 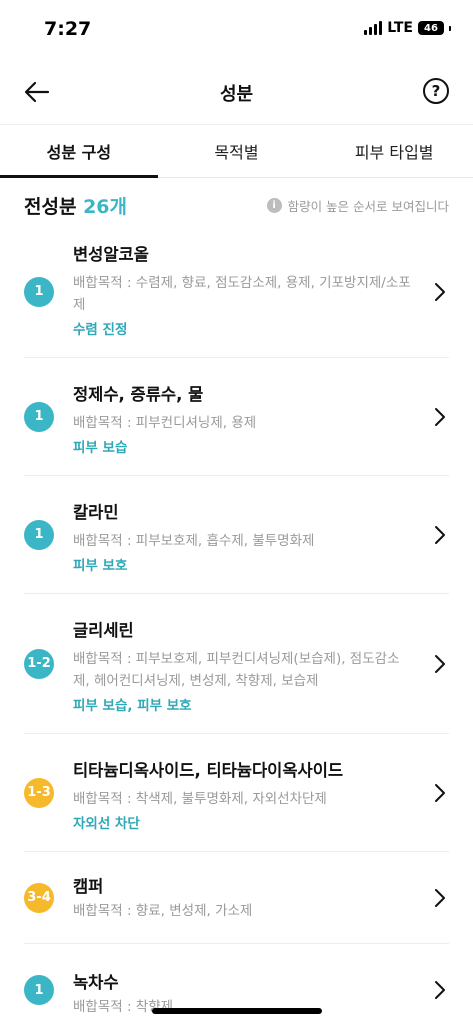 I want to click on summary-note: i 함량이 높은 순서로 보여집니다, so click(x=357, y=205).